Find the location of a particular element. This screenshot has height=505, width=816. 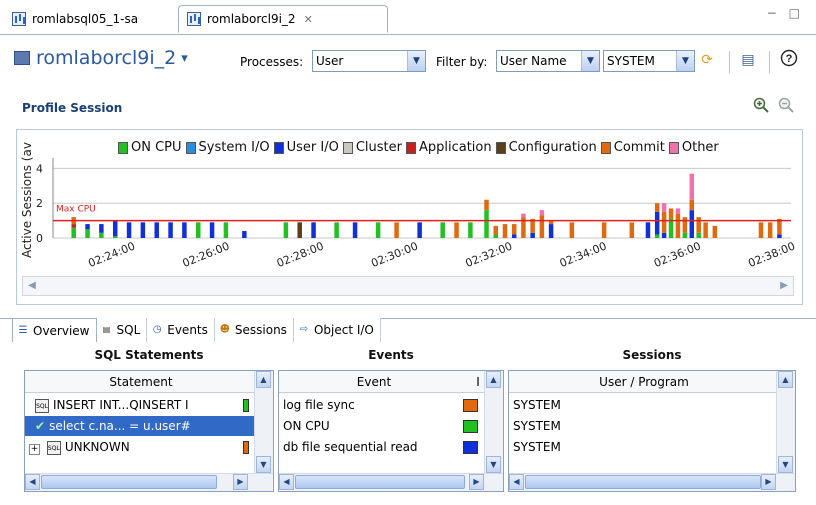

table-row: log file sync is located at coordinates (383, 405).